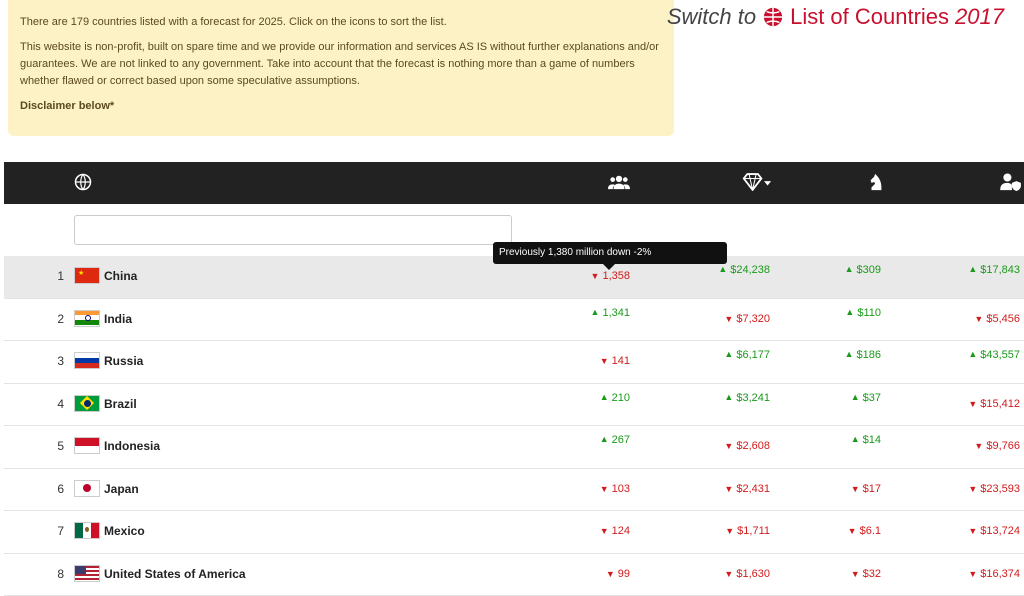  What do you see at coordinates (514, 405) in the screenshot?
I see `table-row: 4Brazil▲210▲$3,241▲$37▼$15,412` at bounding box center [514, 405].